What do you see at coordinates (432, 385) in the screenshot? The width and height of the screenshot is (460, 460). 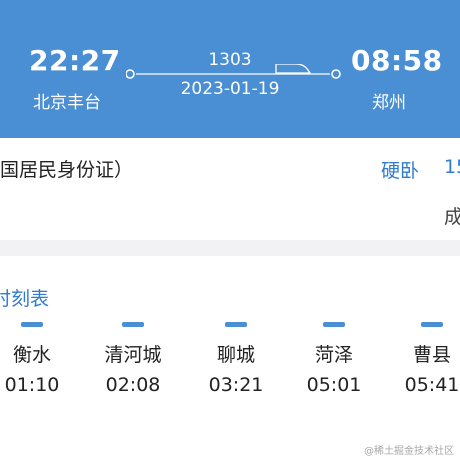 I see `stop-time: 05:41` at bounding box center [432, 385].